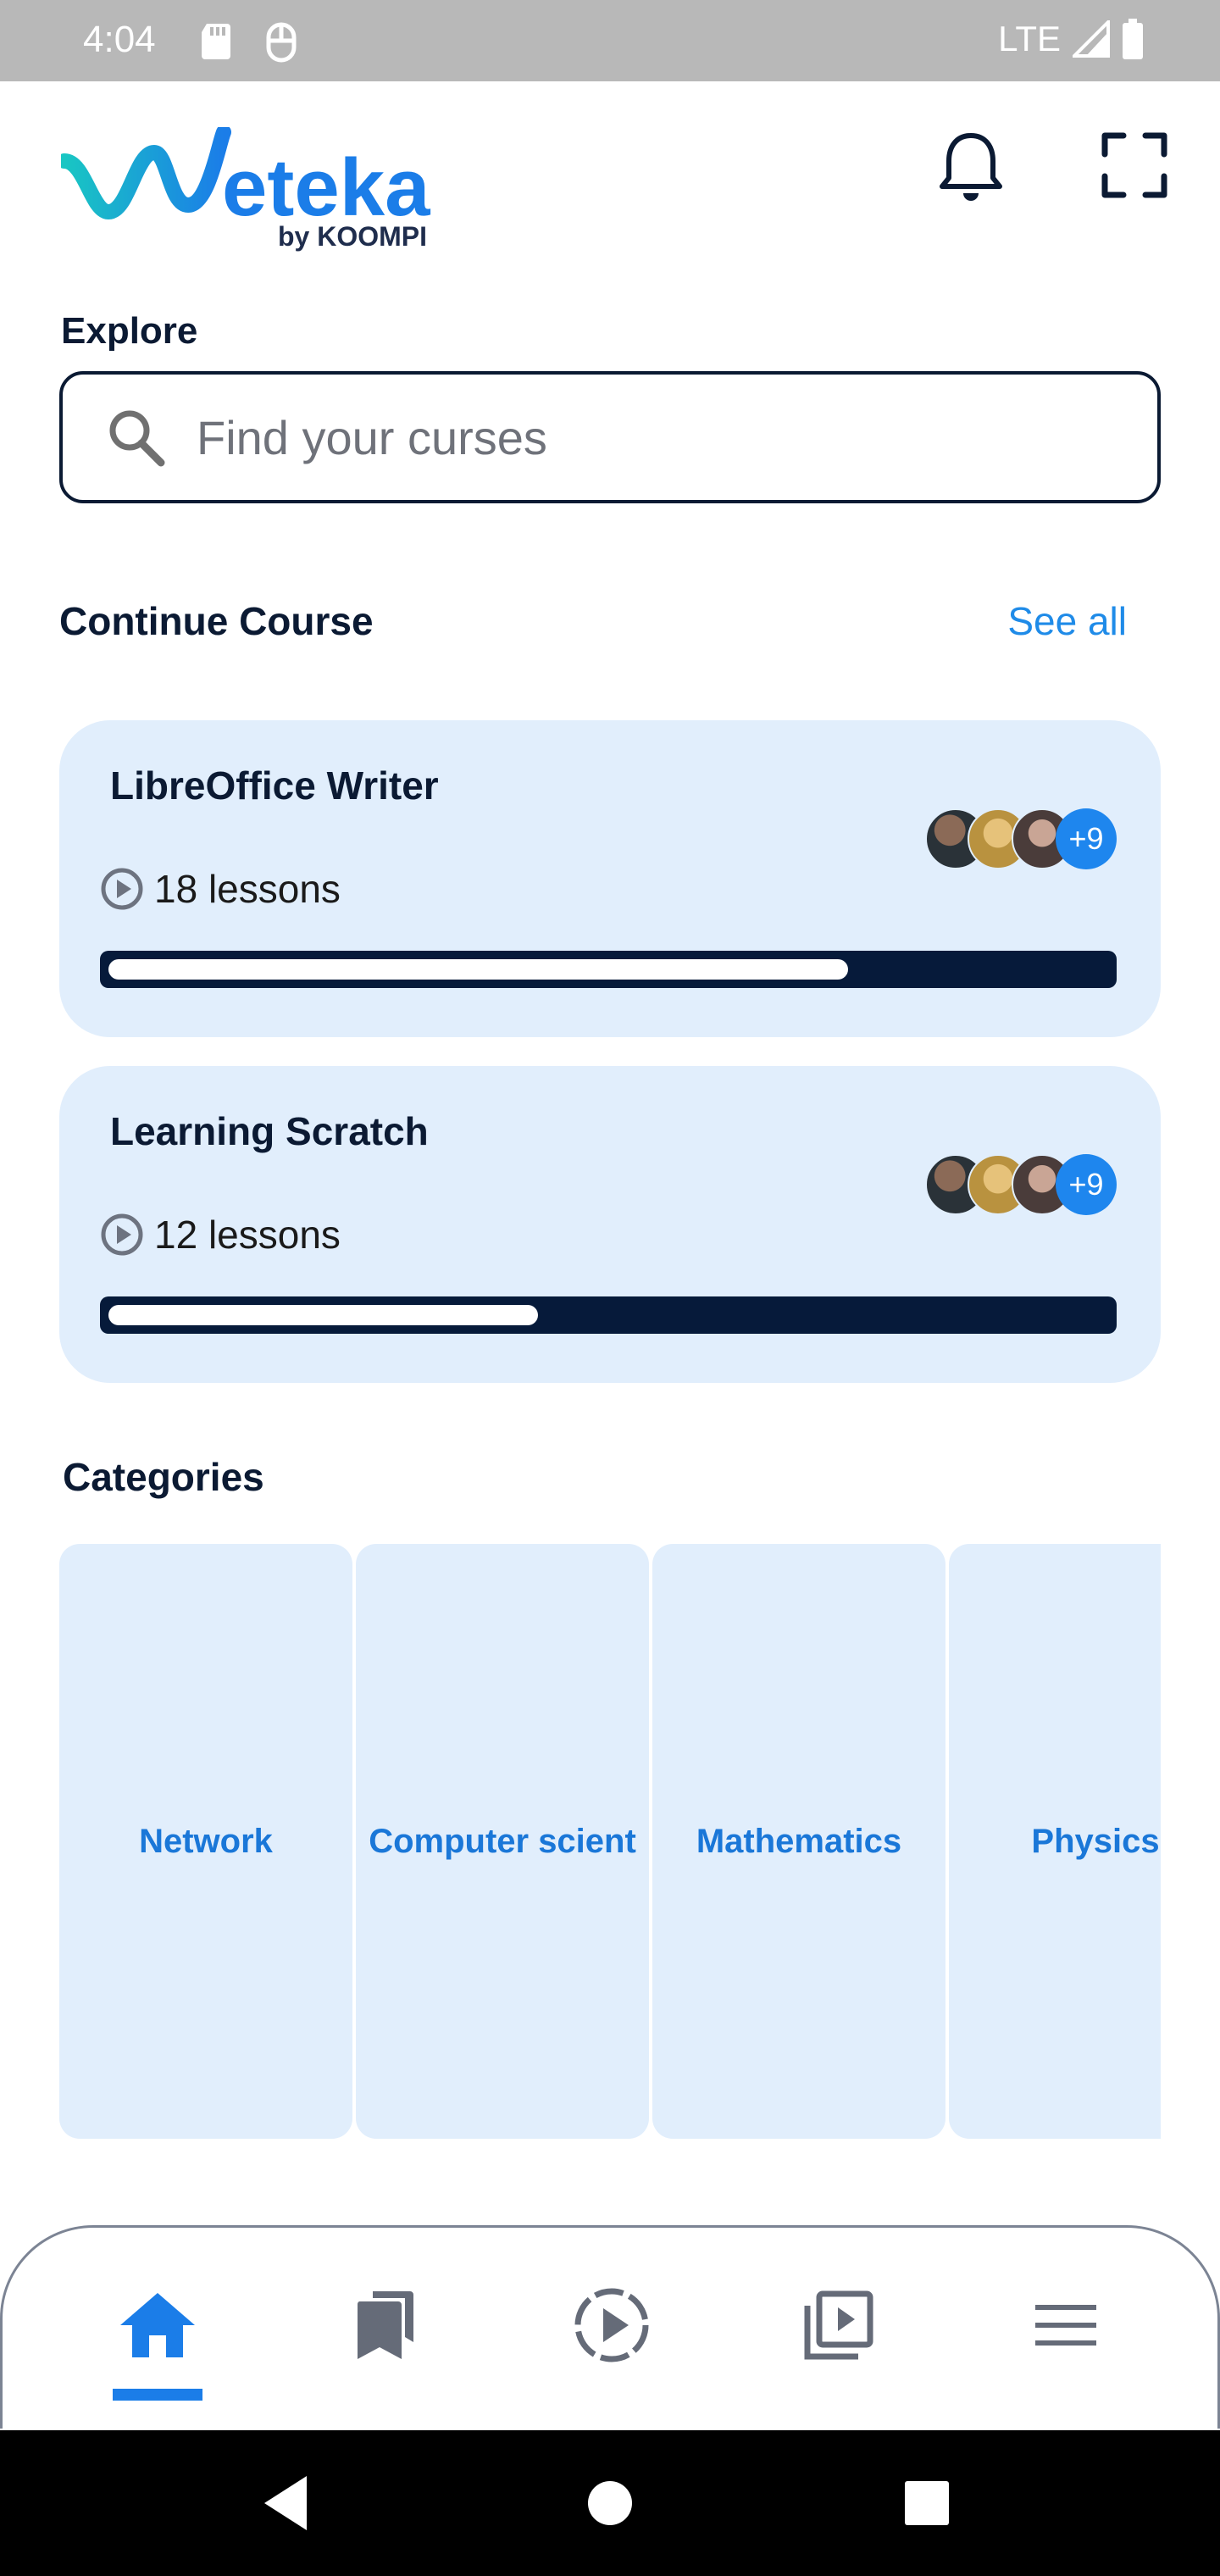  What do you see at coordinates (157, 2395) in the screenshot?
I see `active-tab-indicator` at bounding box center [157, 2395].